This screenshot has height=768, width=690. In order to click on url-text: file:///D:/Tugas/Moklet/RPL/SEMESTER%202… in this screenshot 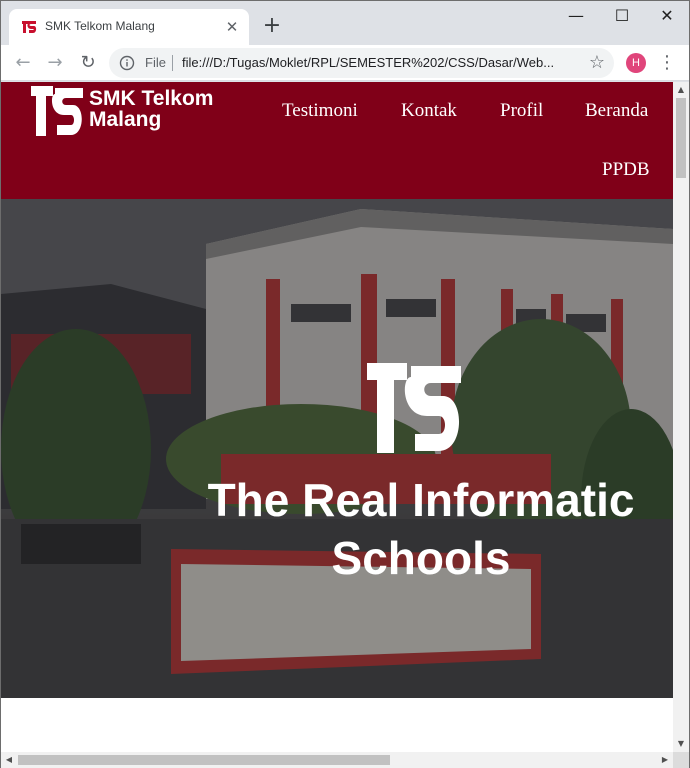, I will do `click(382, 62)`.